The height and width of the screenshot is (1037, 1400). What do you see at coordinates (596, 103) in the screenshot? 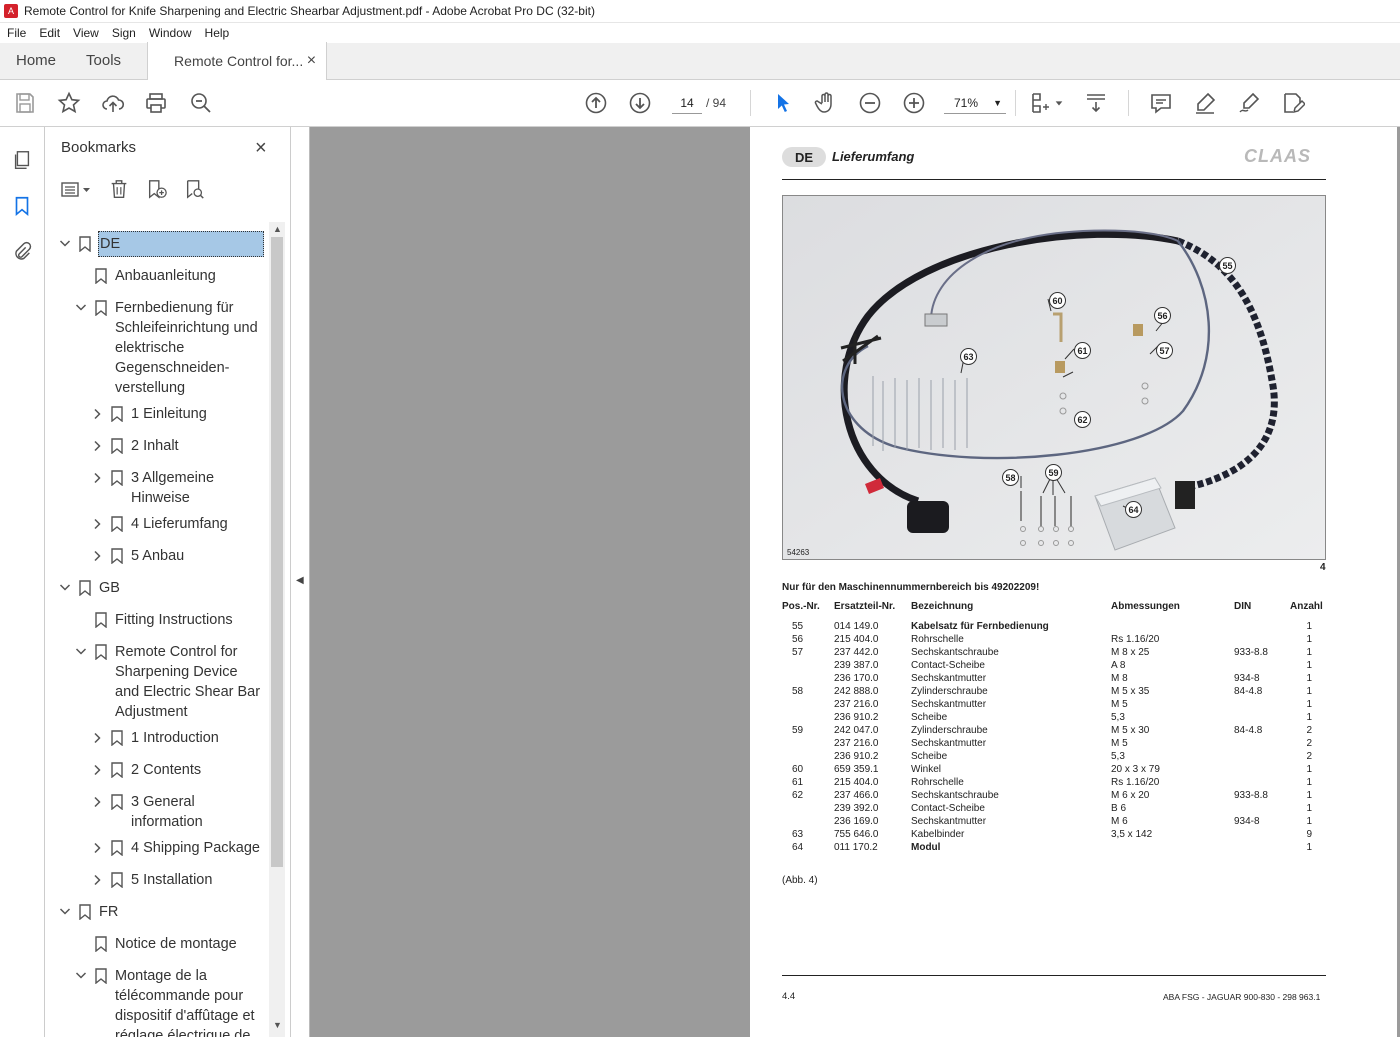
I see `page-up-icon` at bounding box center [596, 103].